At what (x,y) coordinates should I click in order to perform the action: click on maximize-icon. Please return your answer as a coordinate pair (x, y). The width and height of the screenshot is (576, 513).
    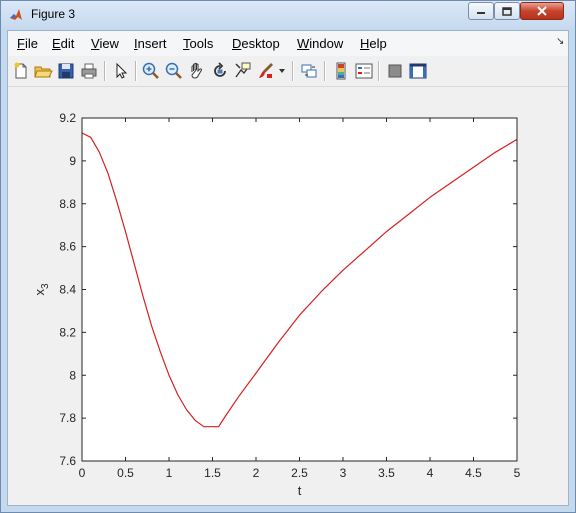
    Looking at the image, I should click on (507, 11).